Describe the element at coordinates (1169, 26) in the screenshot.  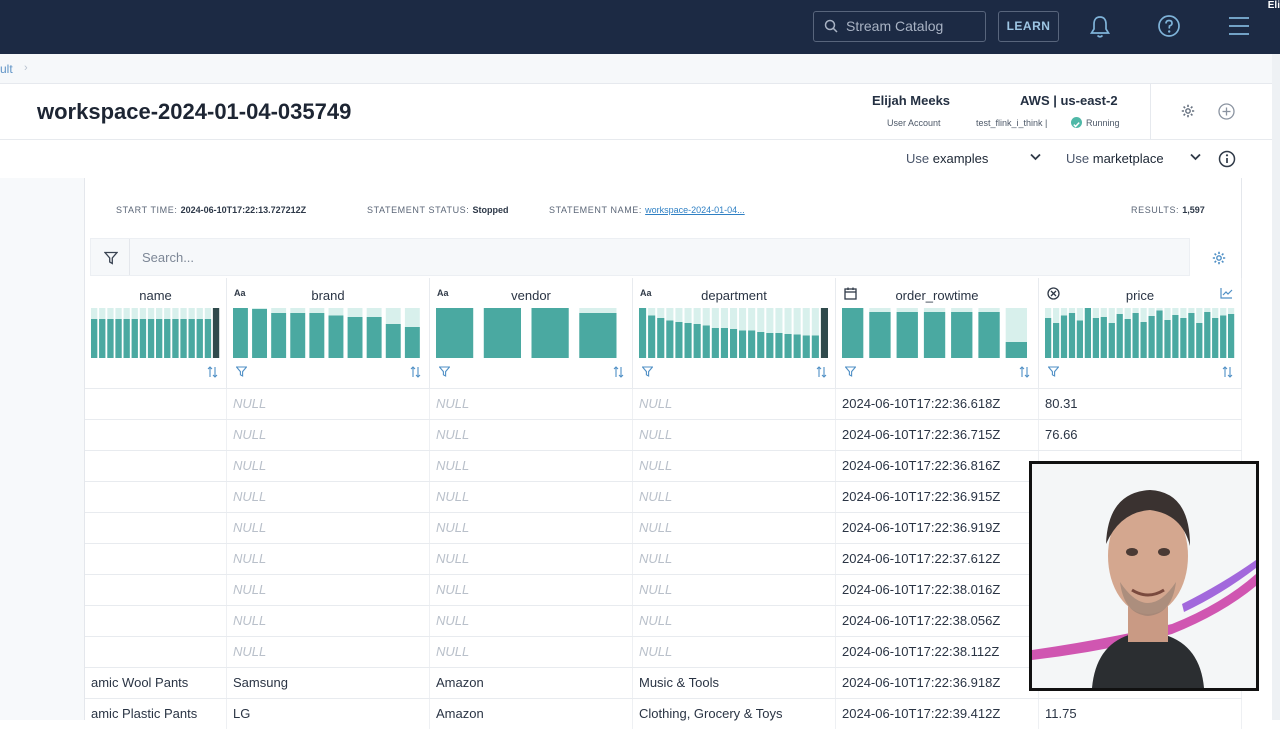
I see `help-icon` at that location.